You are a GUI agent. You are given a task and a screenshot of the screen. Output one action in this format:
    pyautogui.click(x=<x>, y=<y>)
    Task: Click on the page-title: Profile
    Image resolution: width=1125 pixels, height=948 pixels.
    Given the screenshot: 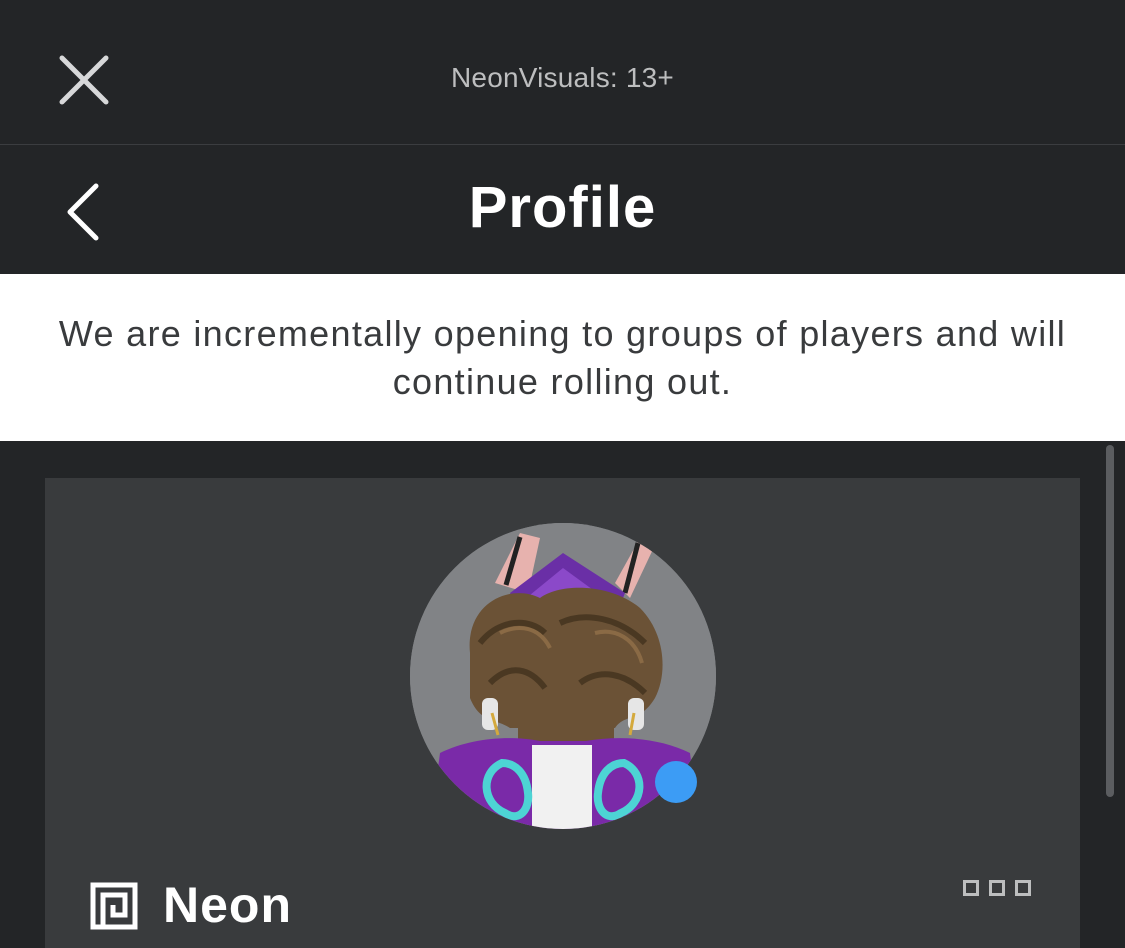 What is the action you would take?
    pyautogui.click(x=562, y=207)
    